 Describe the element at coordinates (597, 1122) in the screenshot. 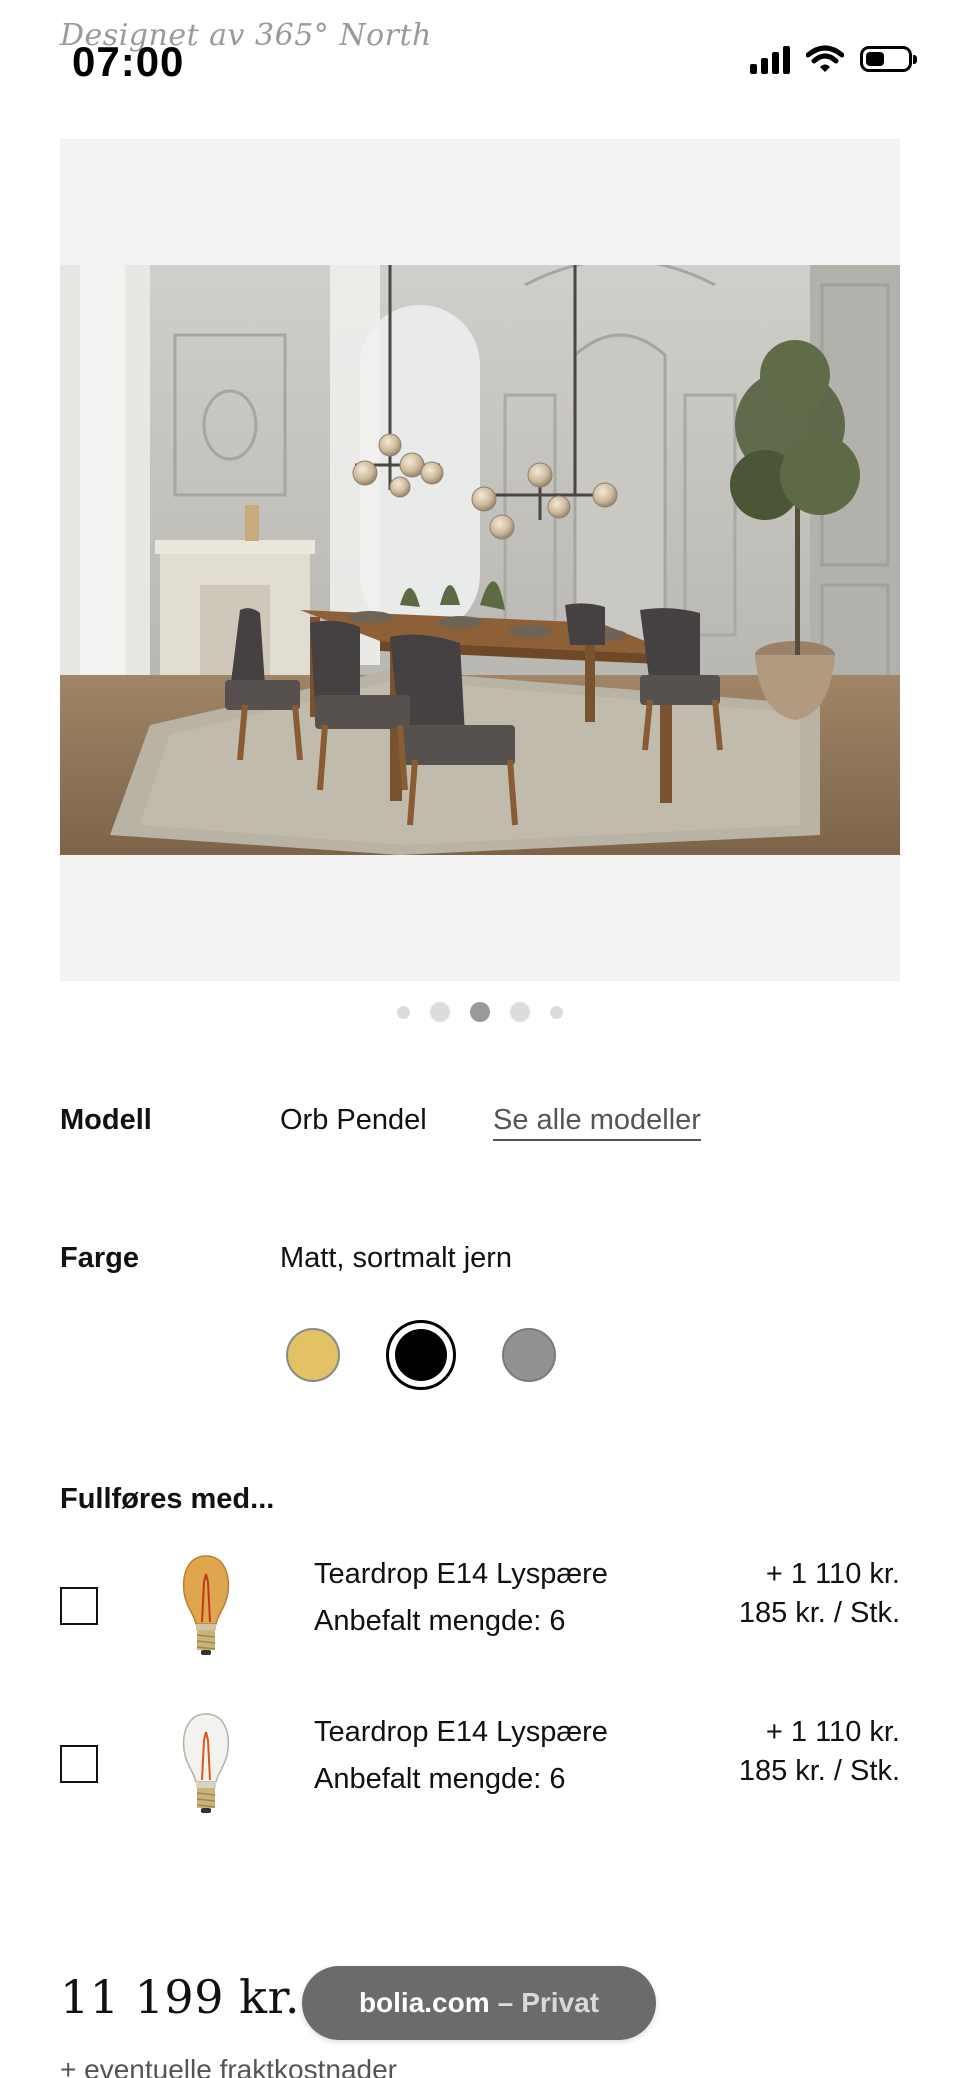

I see `see-all-models-link: Se alle modeller` at that location.